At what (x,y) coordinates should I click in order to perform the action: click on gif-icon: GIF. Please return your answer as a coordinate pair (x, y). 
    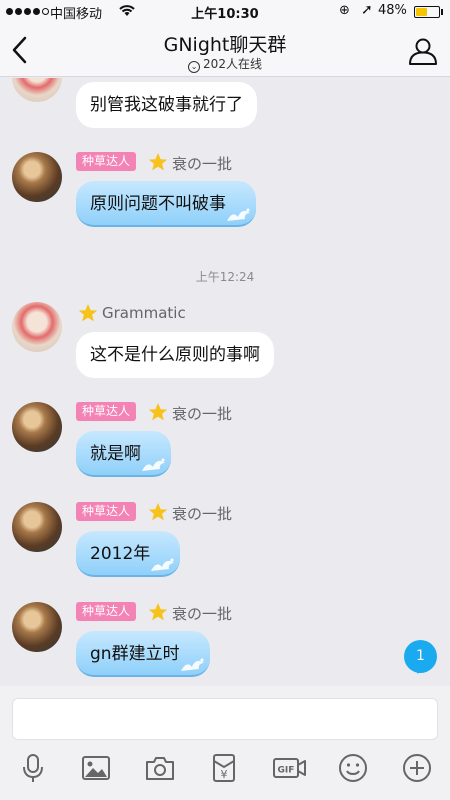
    Looking at the image, I should click on (290, 768).